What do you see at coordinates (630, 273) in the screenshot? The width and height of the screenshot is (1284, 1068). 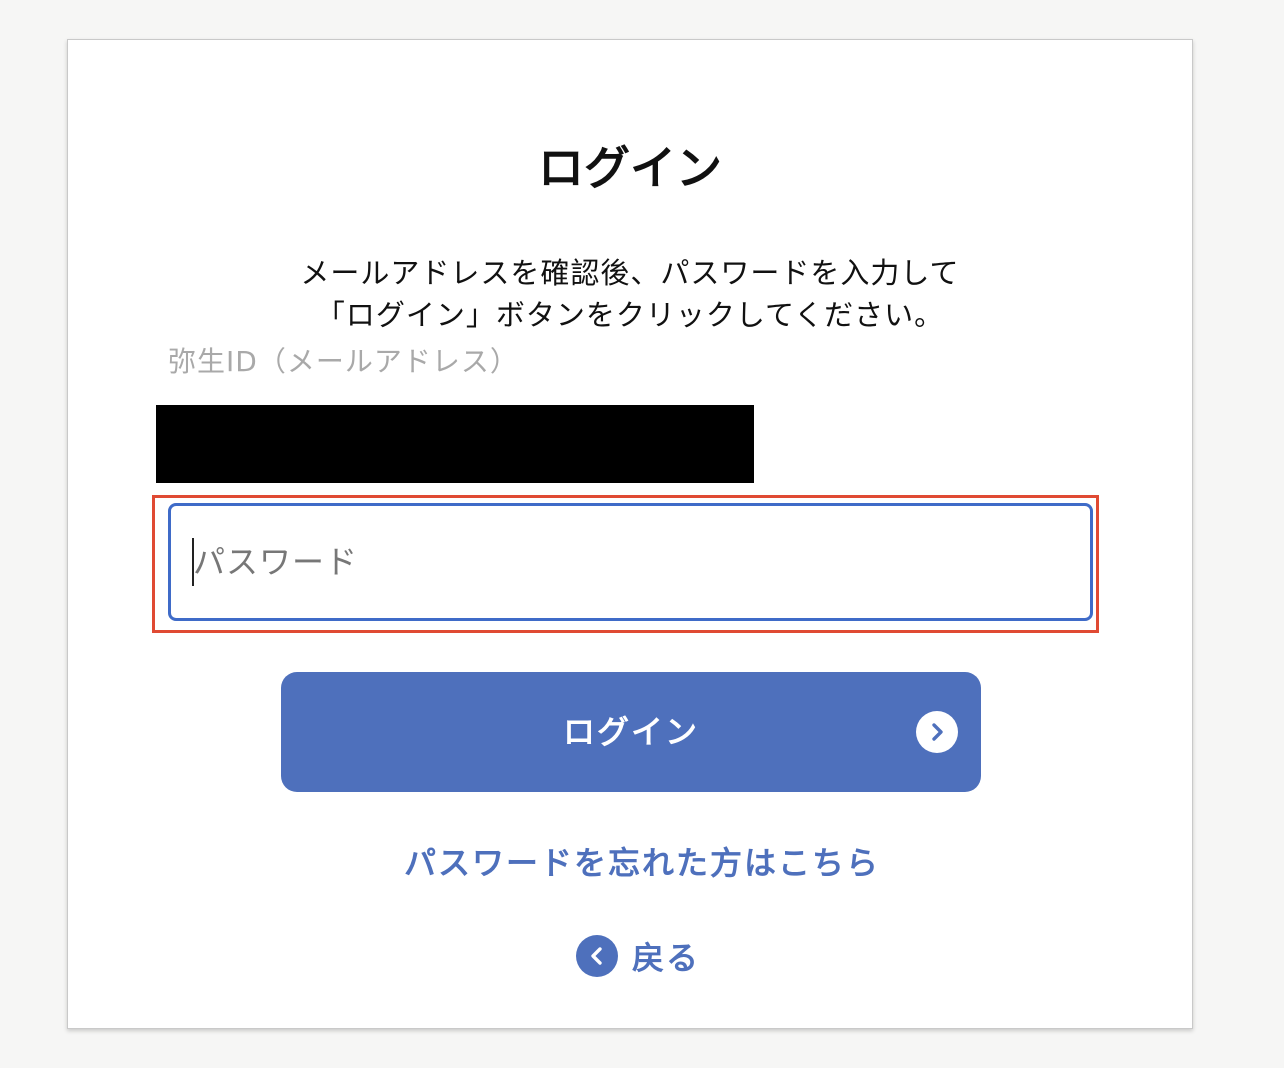 I see `instructions-line-1: メールアドレスを確認後、パスワードを入力して` at bounding box center [630, 273].